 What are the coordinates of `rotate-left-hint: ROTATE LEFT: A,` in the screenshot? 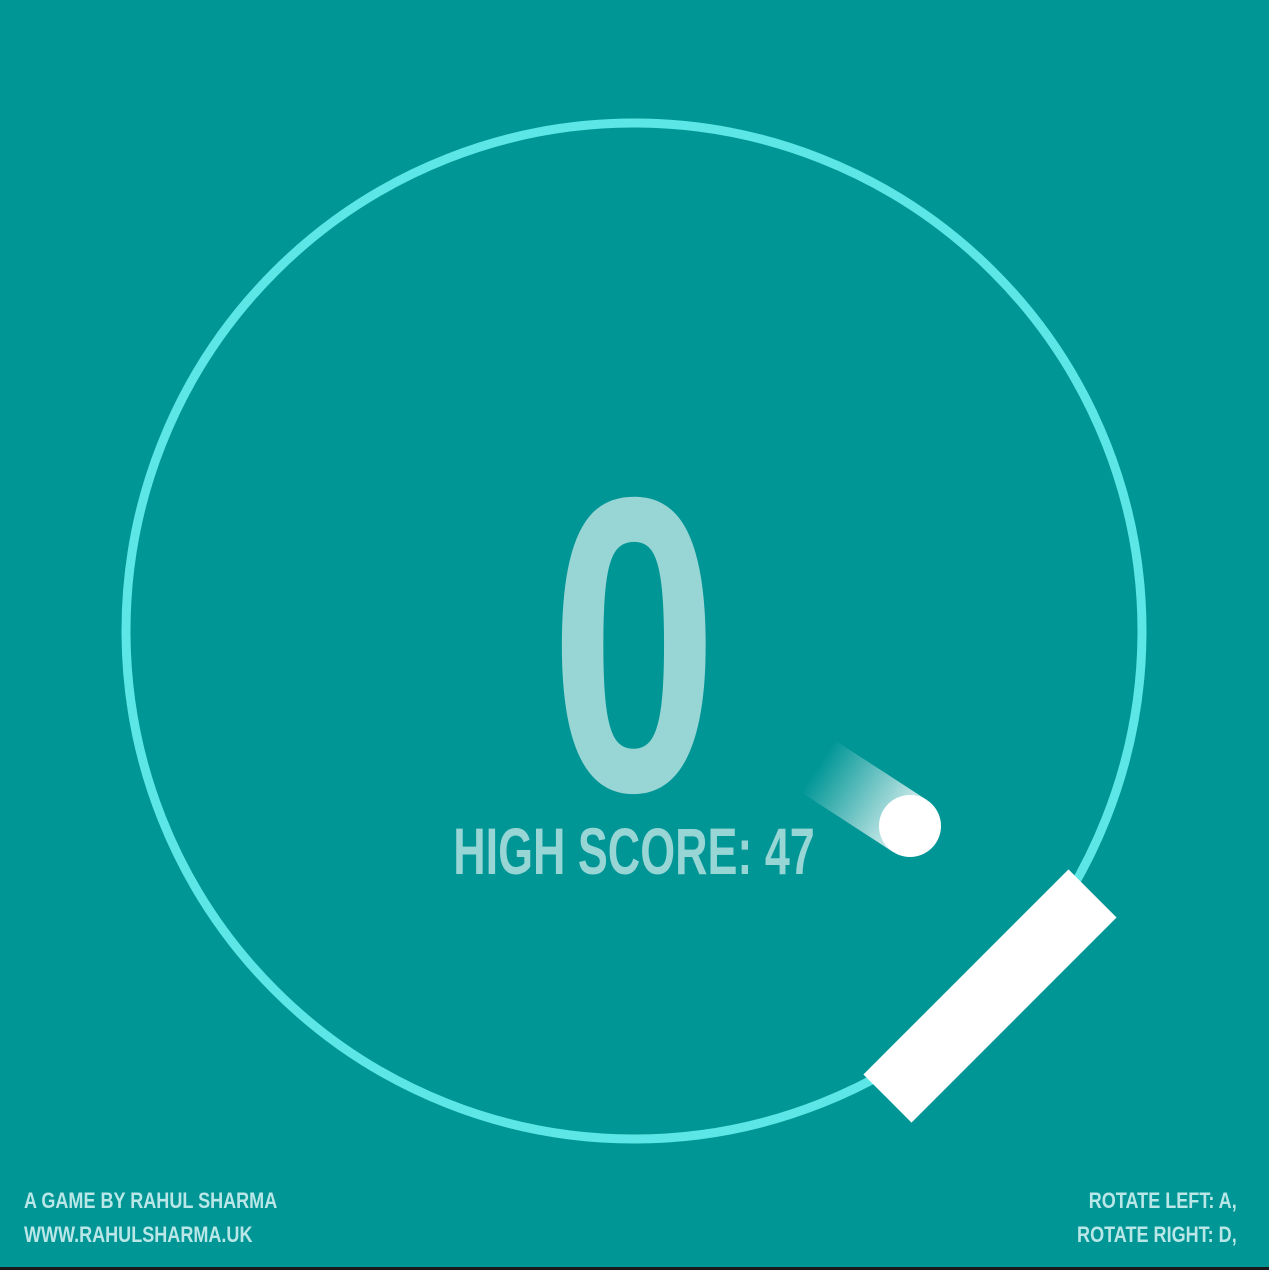 It's located at (1163, 1200).